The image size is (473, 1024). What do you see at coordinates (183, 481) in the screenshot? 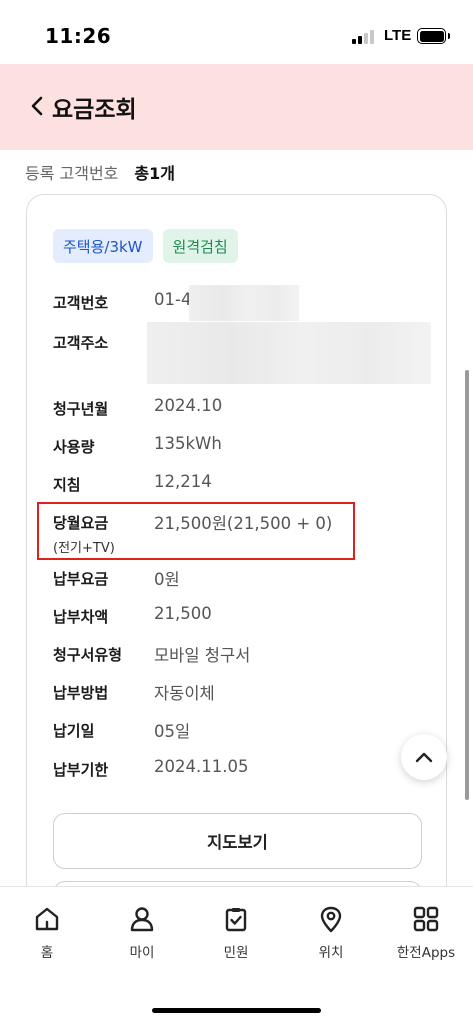
I see `meter-value: 12,214` at bounding box center [183, 481].